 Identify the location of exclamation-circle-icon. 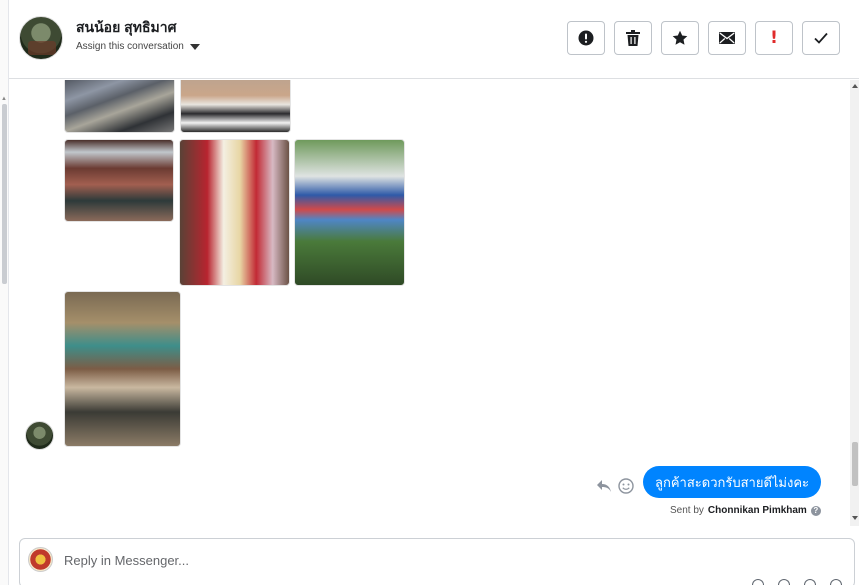
(586, 38).